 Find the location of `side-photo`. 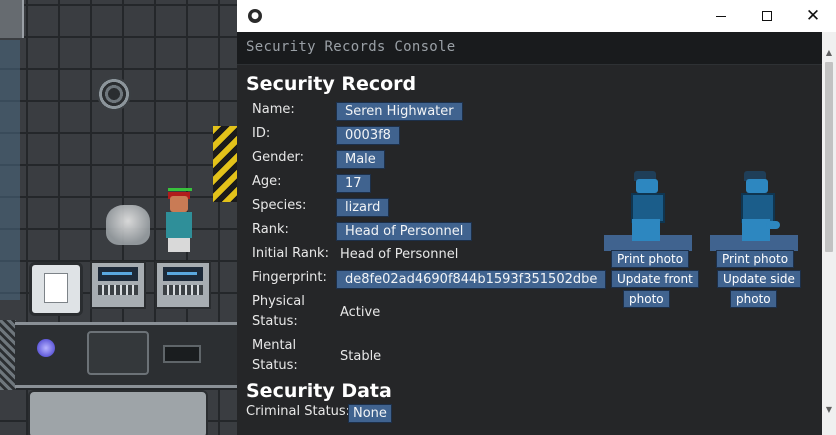

side-photo is located at coordinates (754, 209).